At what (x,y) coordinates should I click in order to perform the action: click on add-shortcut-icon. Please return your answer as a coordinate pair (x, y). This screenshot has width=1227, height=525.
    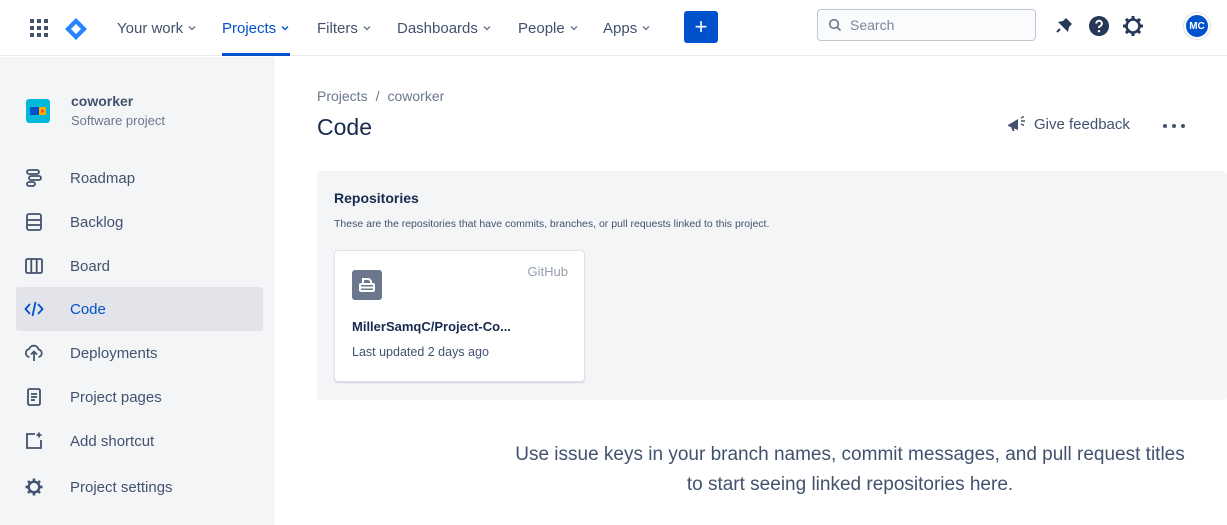
    Looking at the image, I should click on (34, 440).